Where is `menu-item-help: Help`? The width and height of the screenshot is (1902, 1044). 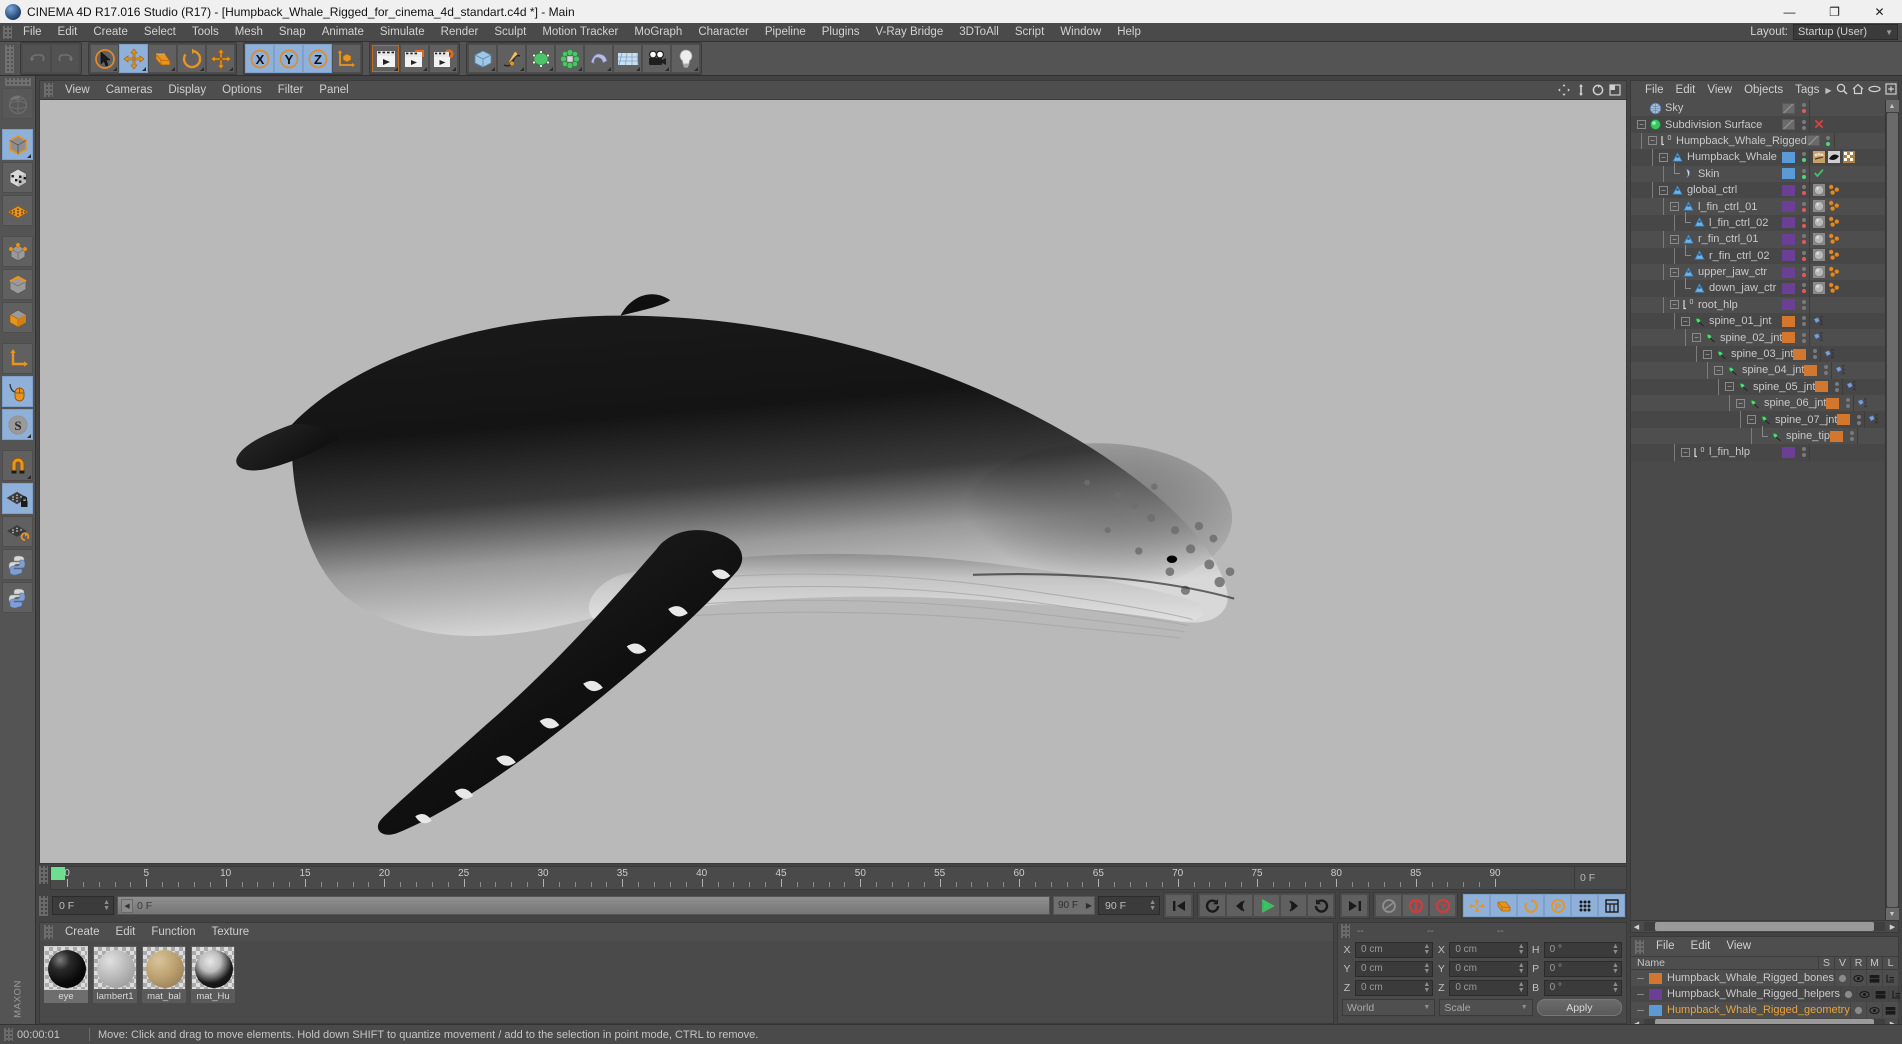 menu-item-help: Help is located at coordinates (1129, 32).